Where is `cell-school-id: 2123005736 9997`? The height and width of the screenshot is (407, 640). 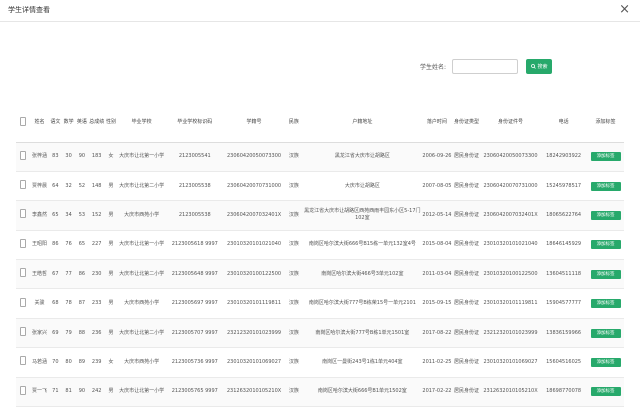 cell-school-id: 2123005736 9997 is located at coordinates (195, 362).